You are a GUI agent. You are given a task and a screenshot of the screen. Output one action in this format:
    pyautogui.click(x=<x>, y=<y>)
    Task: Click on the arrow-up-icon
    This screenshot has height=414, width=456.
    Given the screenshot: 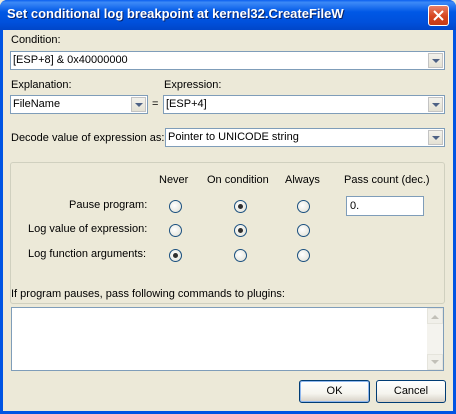 What is the action you would take?
    pyautogui.click(x=435, y=317)
    